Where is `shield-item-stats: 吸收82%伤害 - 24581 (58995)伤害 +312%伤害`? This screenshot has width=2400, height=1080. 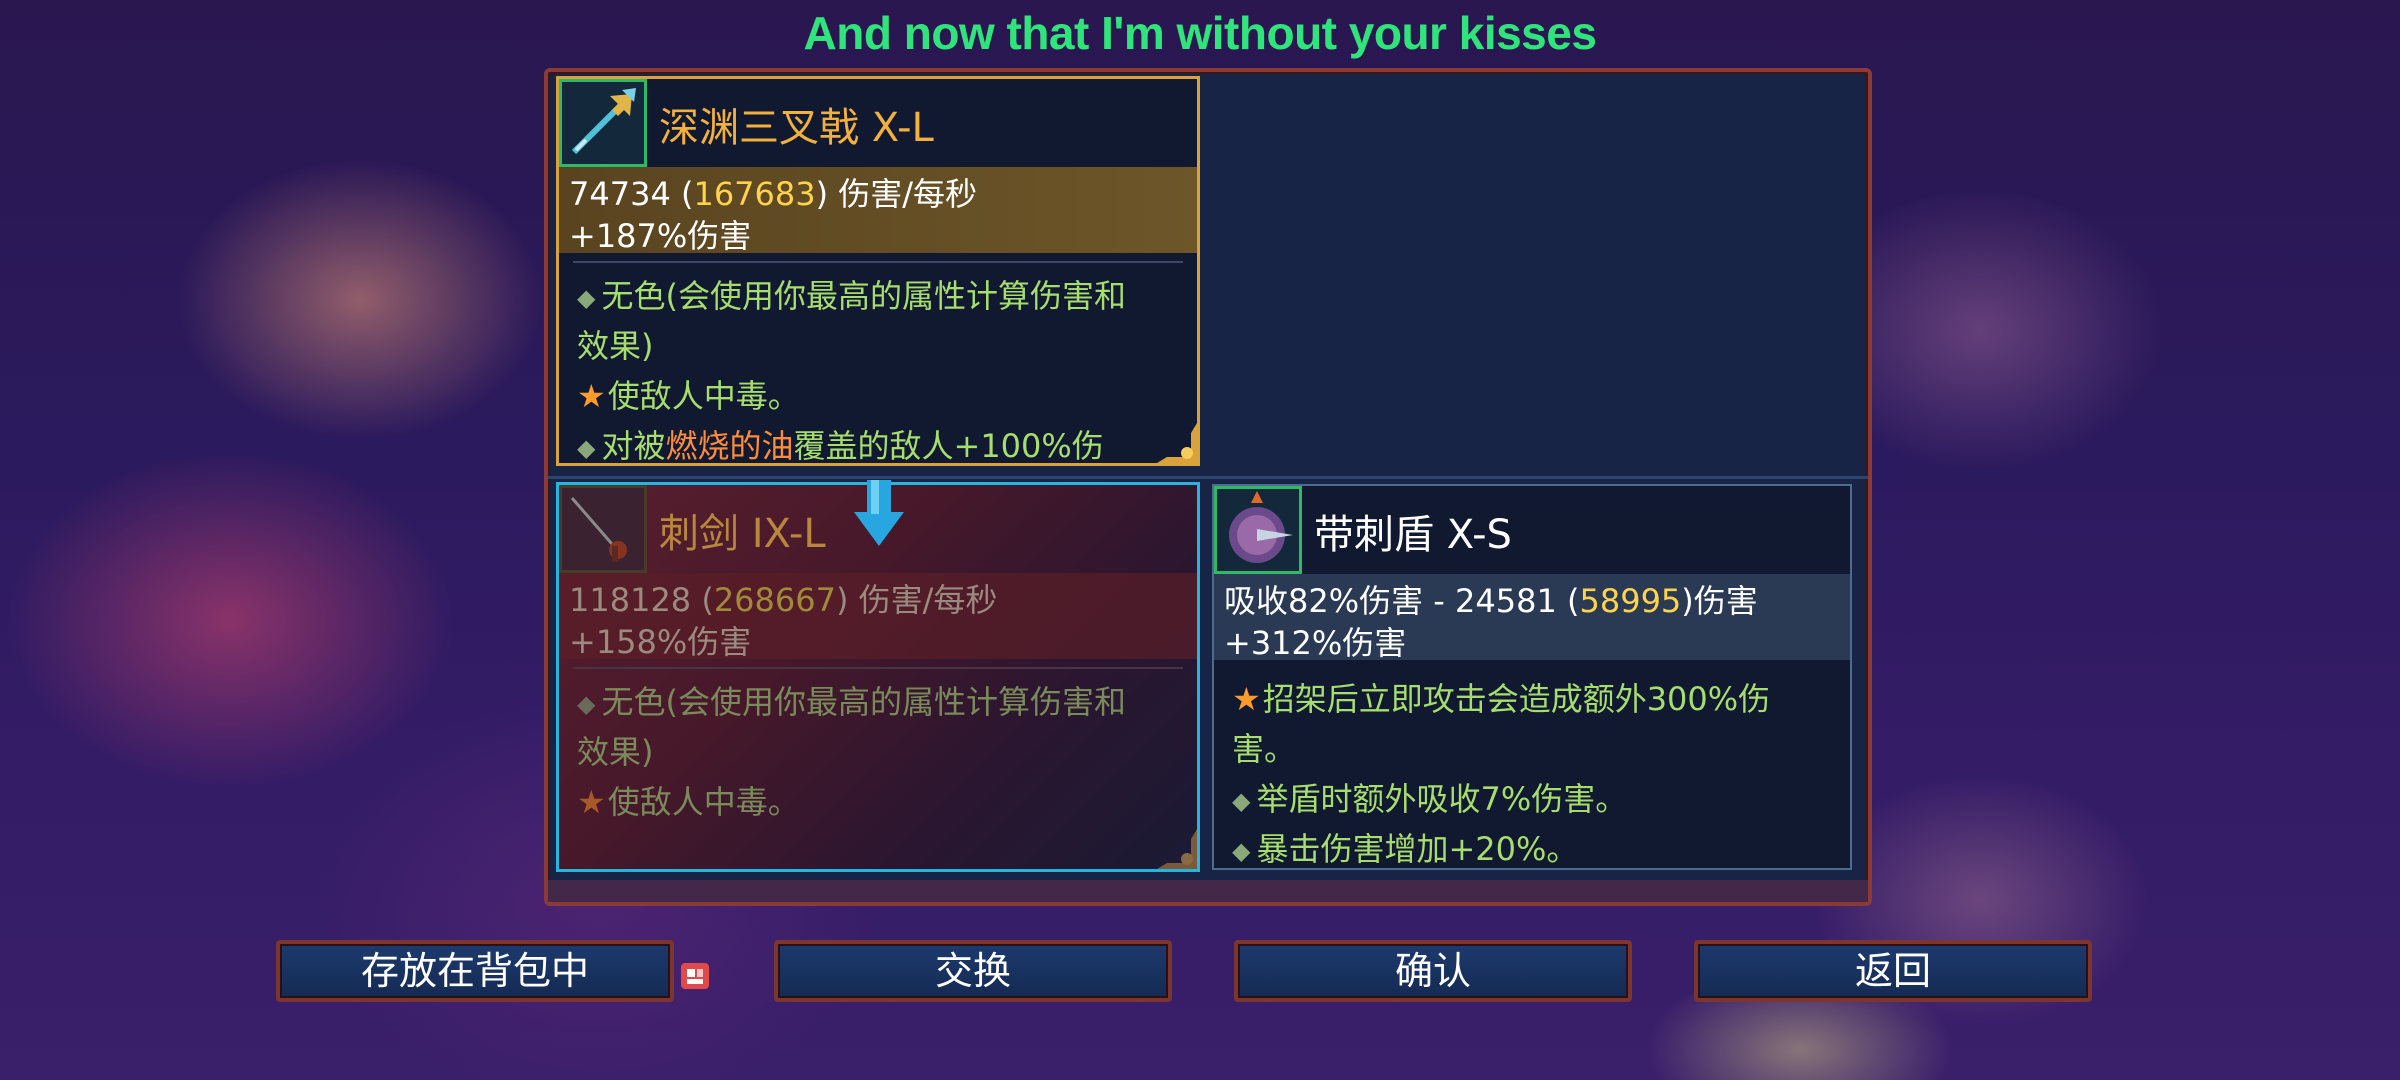
shield-item-stats: 吸收82%伤害 - 24581 (58995)伤害 +312%伤害 is located at coordinates (1532, 618).